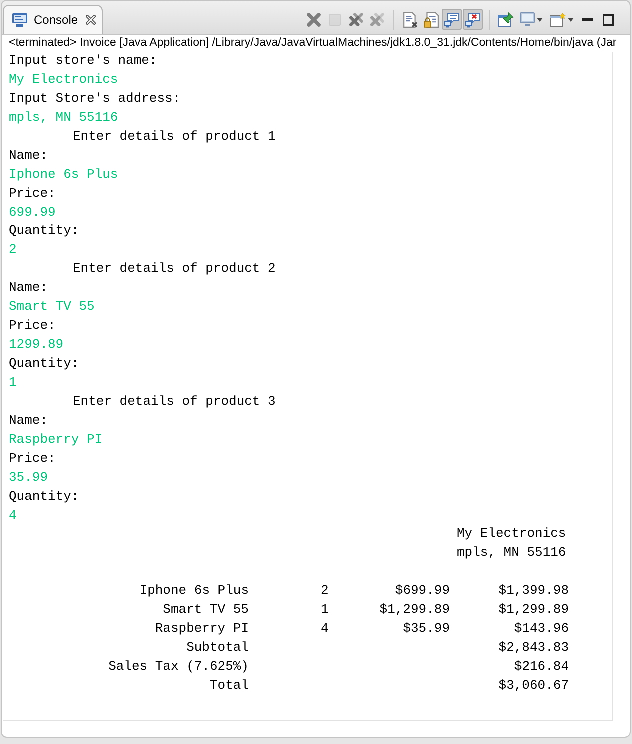 This screenshot has width=632, height=744. Describe the element at coordinates (32, 212) in the screenshot. I see `user-input-text: 699.99` at that location.